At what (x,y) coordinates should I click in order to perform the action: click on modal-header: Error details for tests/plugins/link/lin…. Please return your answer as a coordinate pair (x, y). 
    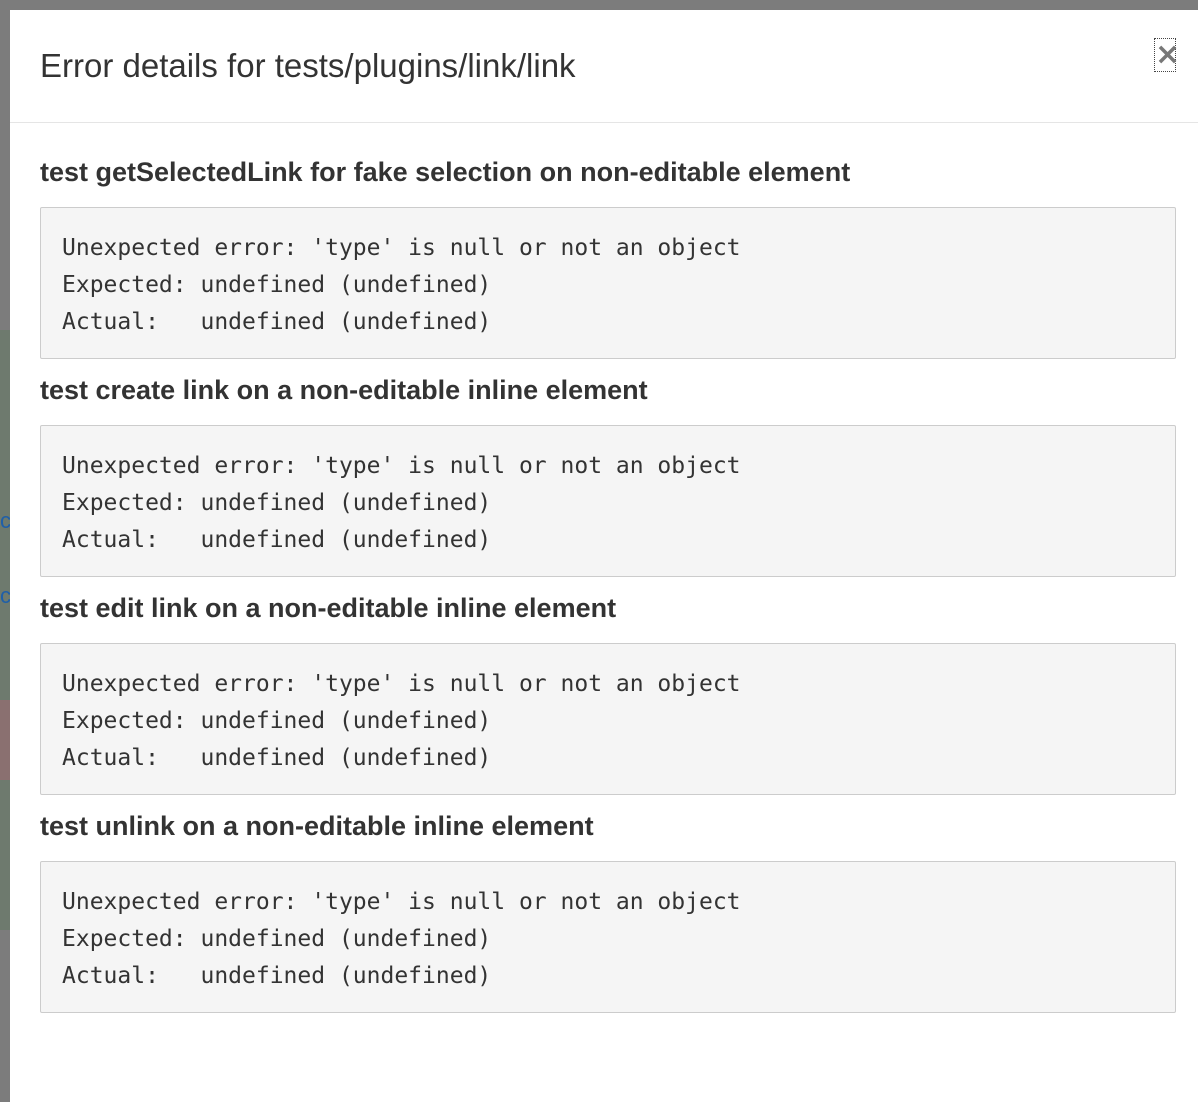
    Looking at the image, I should click on (604, 66).